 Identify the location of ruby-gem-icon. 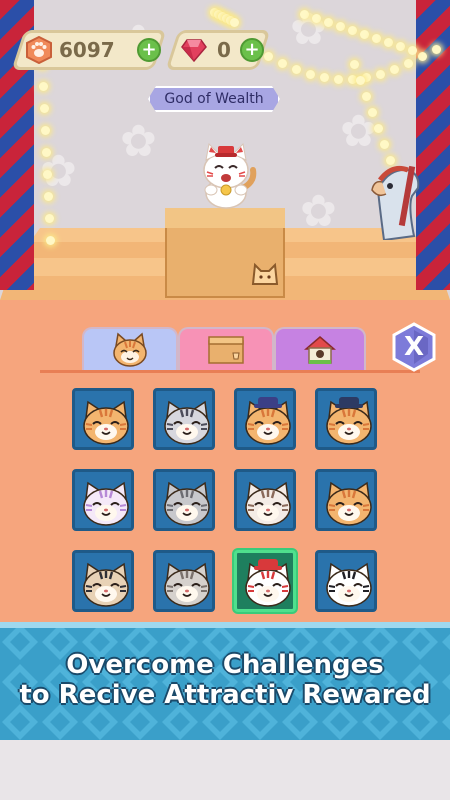
(194, 51).